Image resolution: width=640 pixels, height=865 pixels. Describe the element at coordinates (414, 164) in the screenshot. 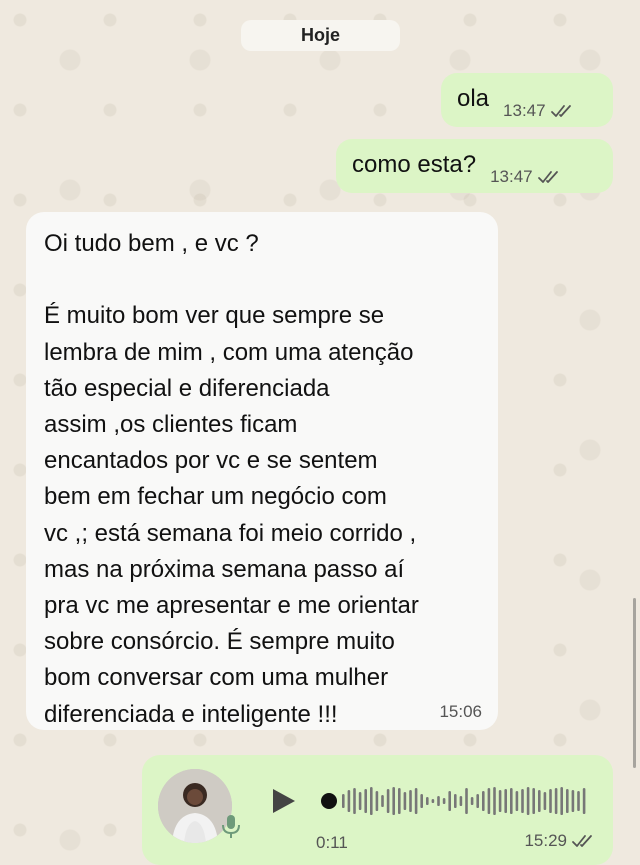

I see `message-text: como esta?` at that location.